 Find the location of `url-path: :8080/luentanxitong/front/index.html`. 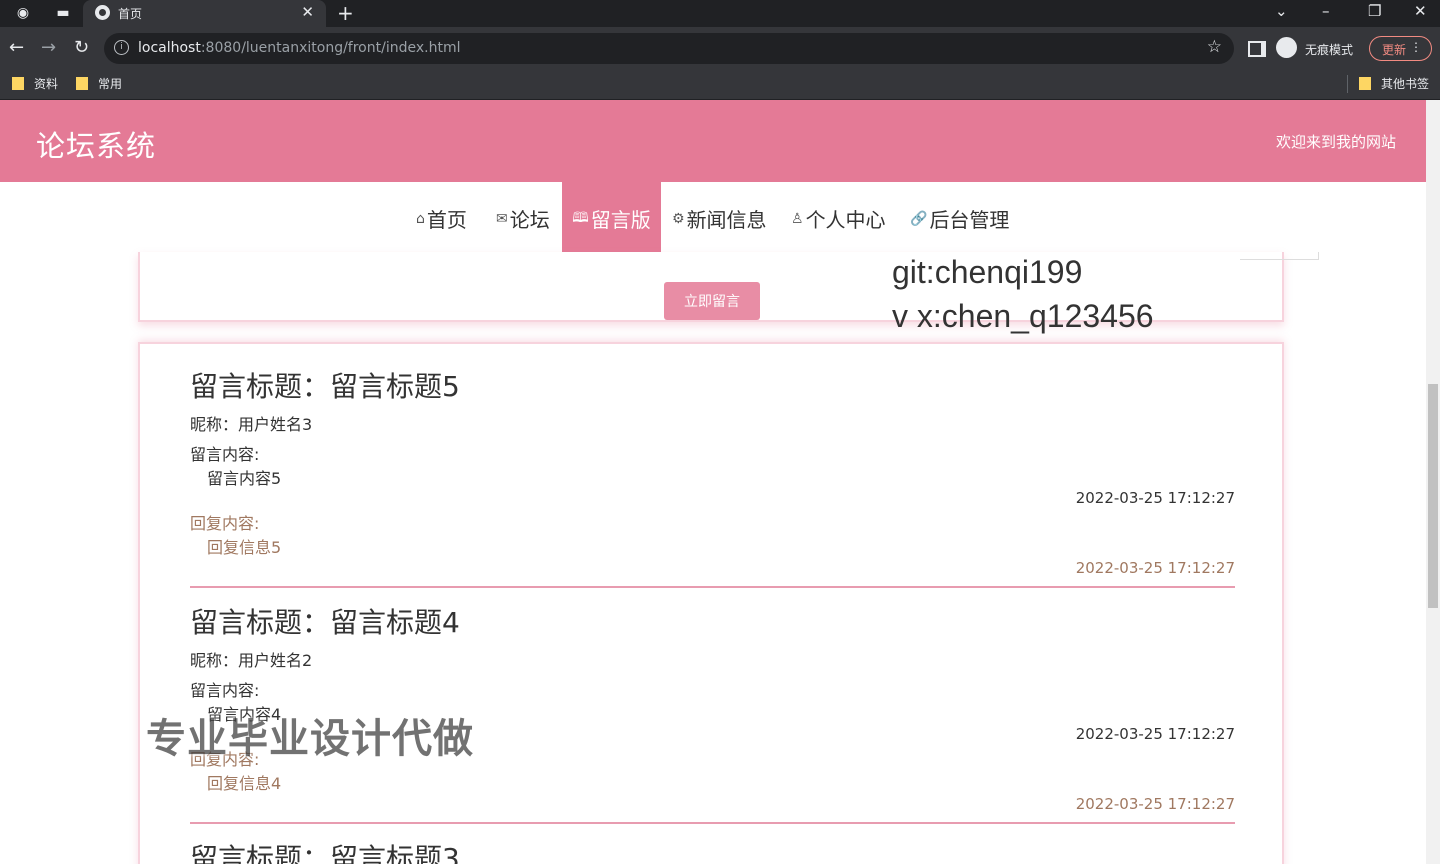

url-path: :8080/luentanxitong/front/index.html is located at coordinates (330, 48).